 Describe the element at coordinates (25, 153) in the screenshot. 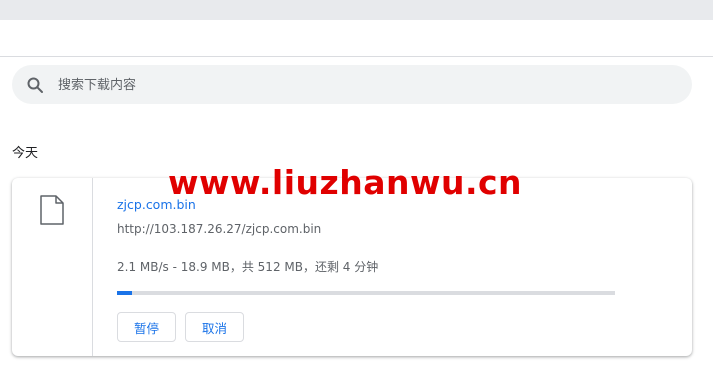

I see `date-section-label: 今天` at that location.